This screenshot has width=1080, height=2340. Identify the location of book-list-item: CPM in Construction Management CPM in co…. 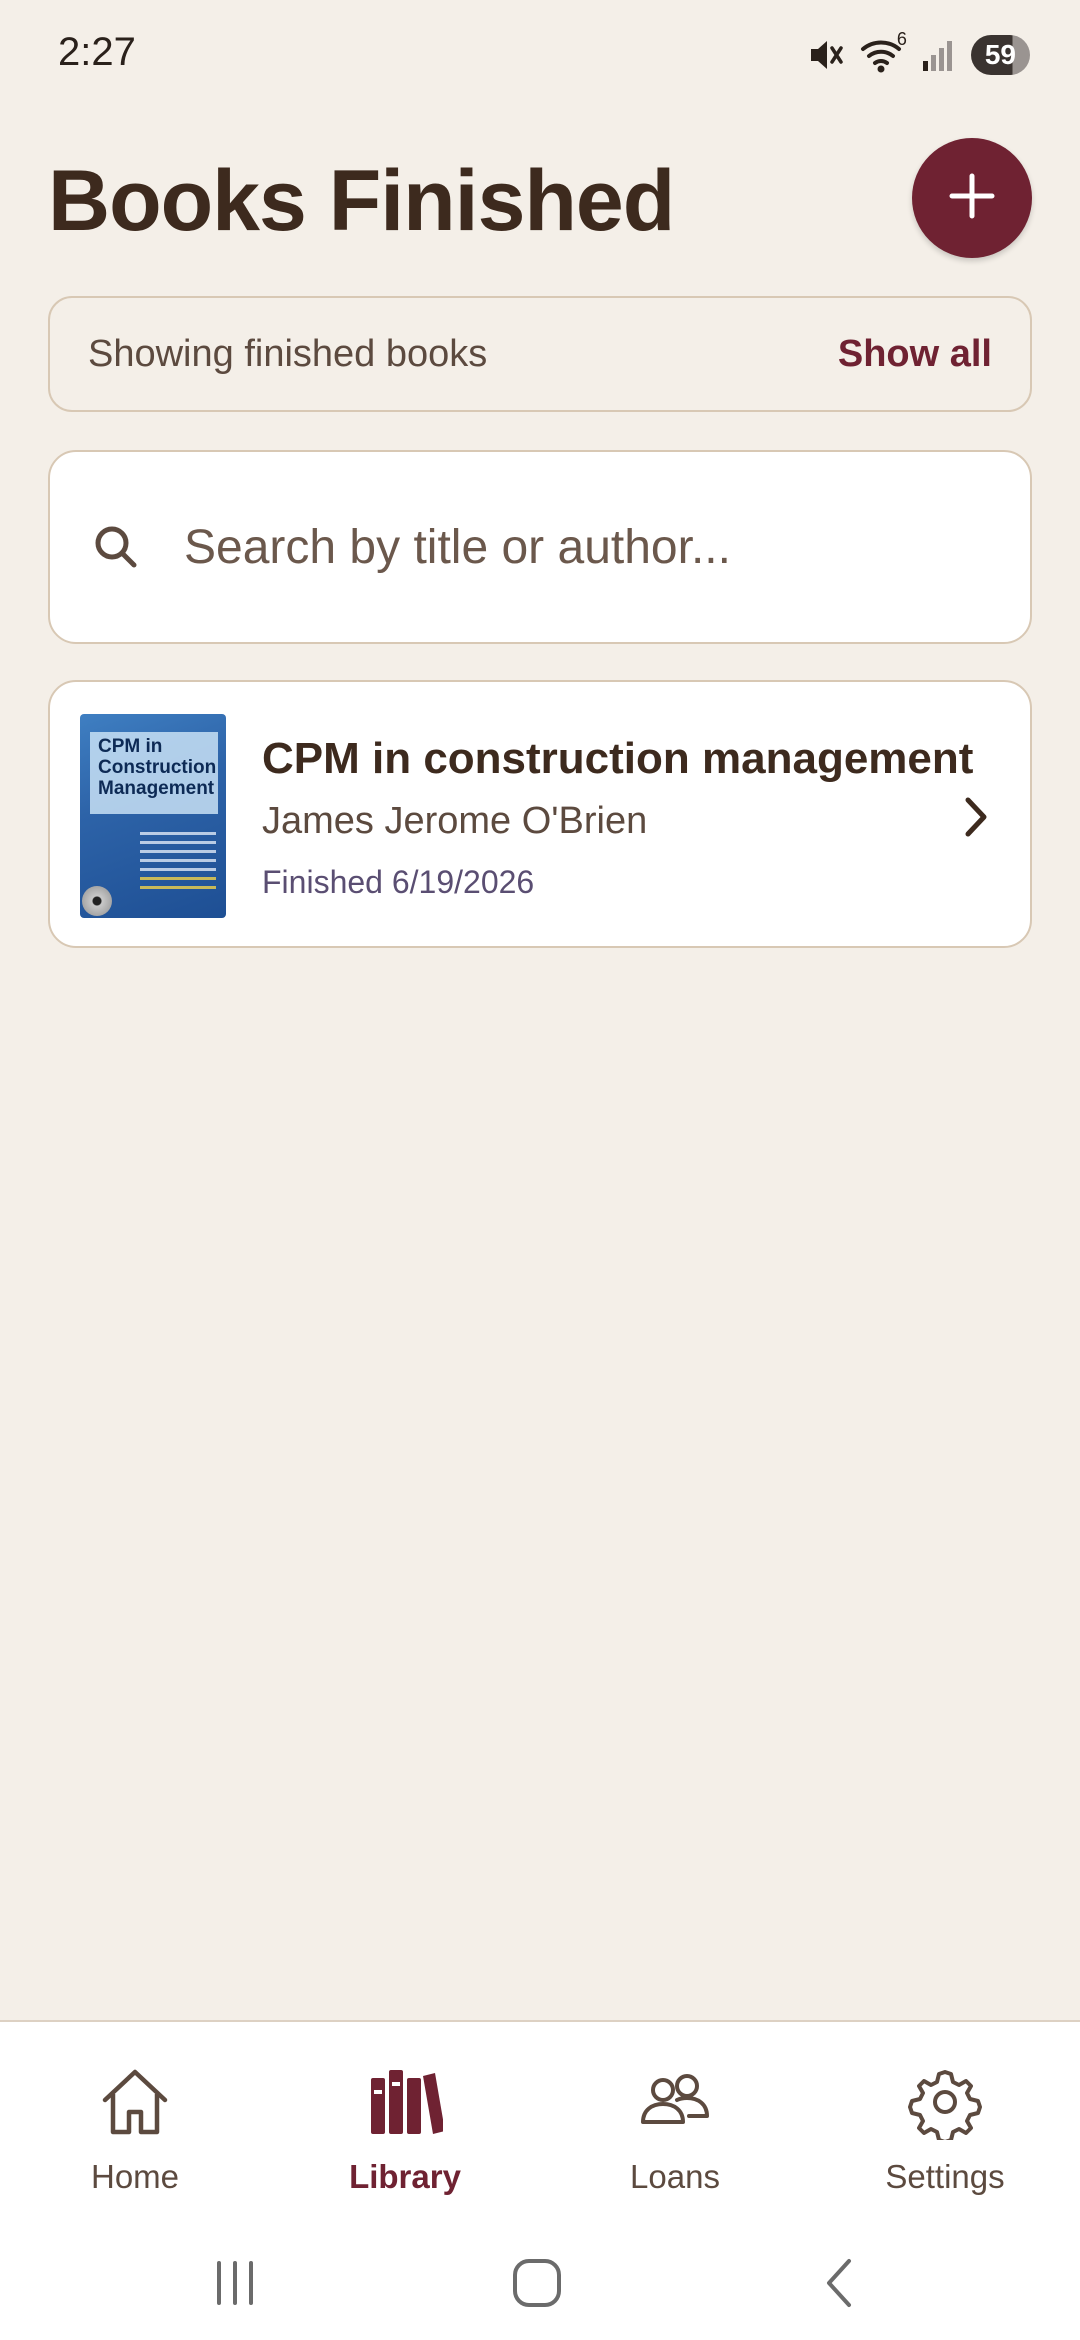
(540, 814).